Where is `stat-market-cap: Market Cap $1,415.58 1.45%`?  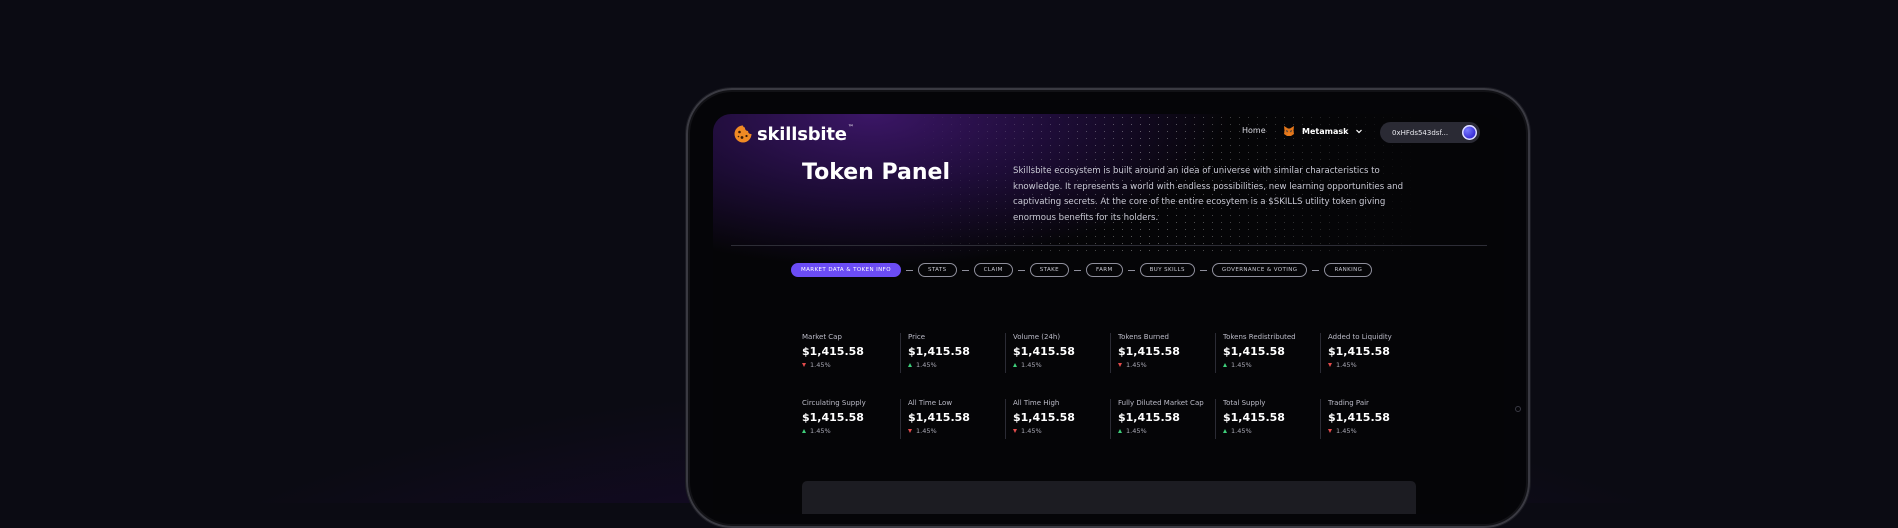
stat-market-cap: Market Cap $1,415.58 1.45% is located at coordinates (852, 353).